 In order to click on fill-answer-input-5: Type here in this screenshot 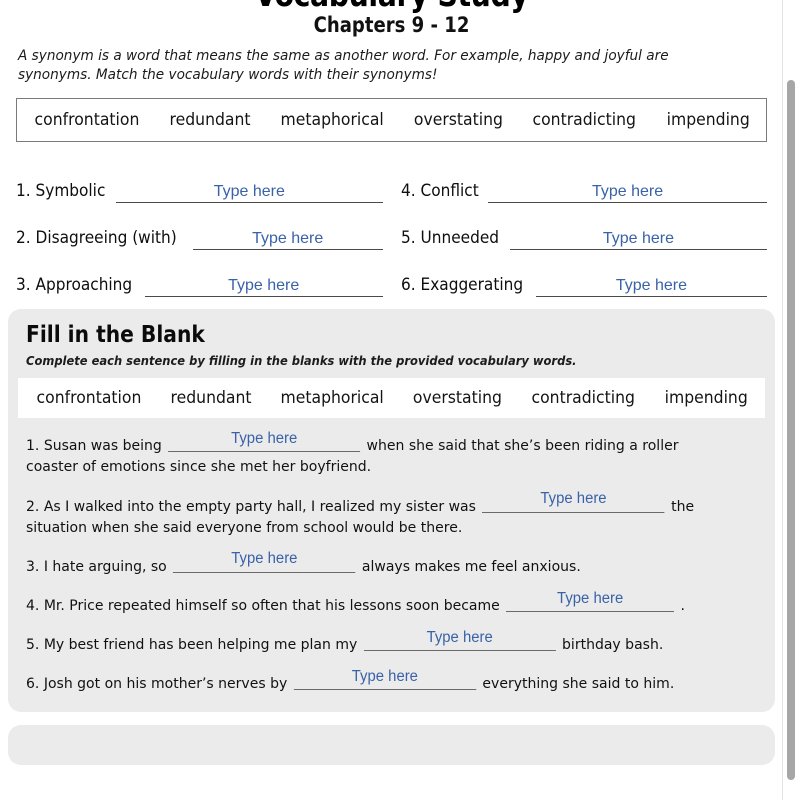, I will do `click(459, 640)`.